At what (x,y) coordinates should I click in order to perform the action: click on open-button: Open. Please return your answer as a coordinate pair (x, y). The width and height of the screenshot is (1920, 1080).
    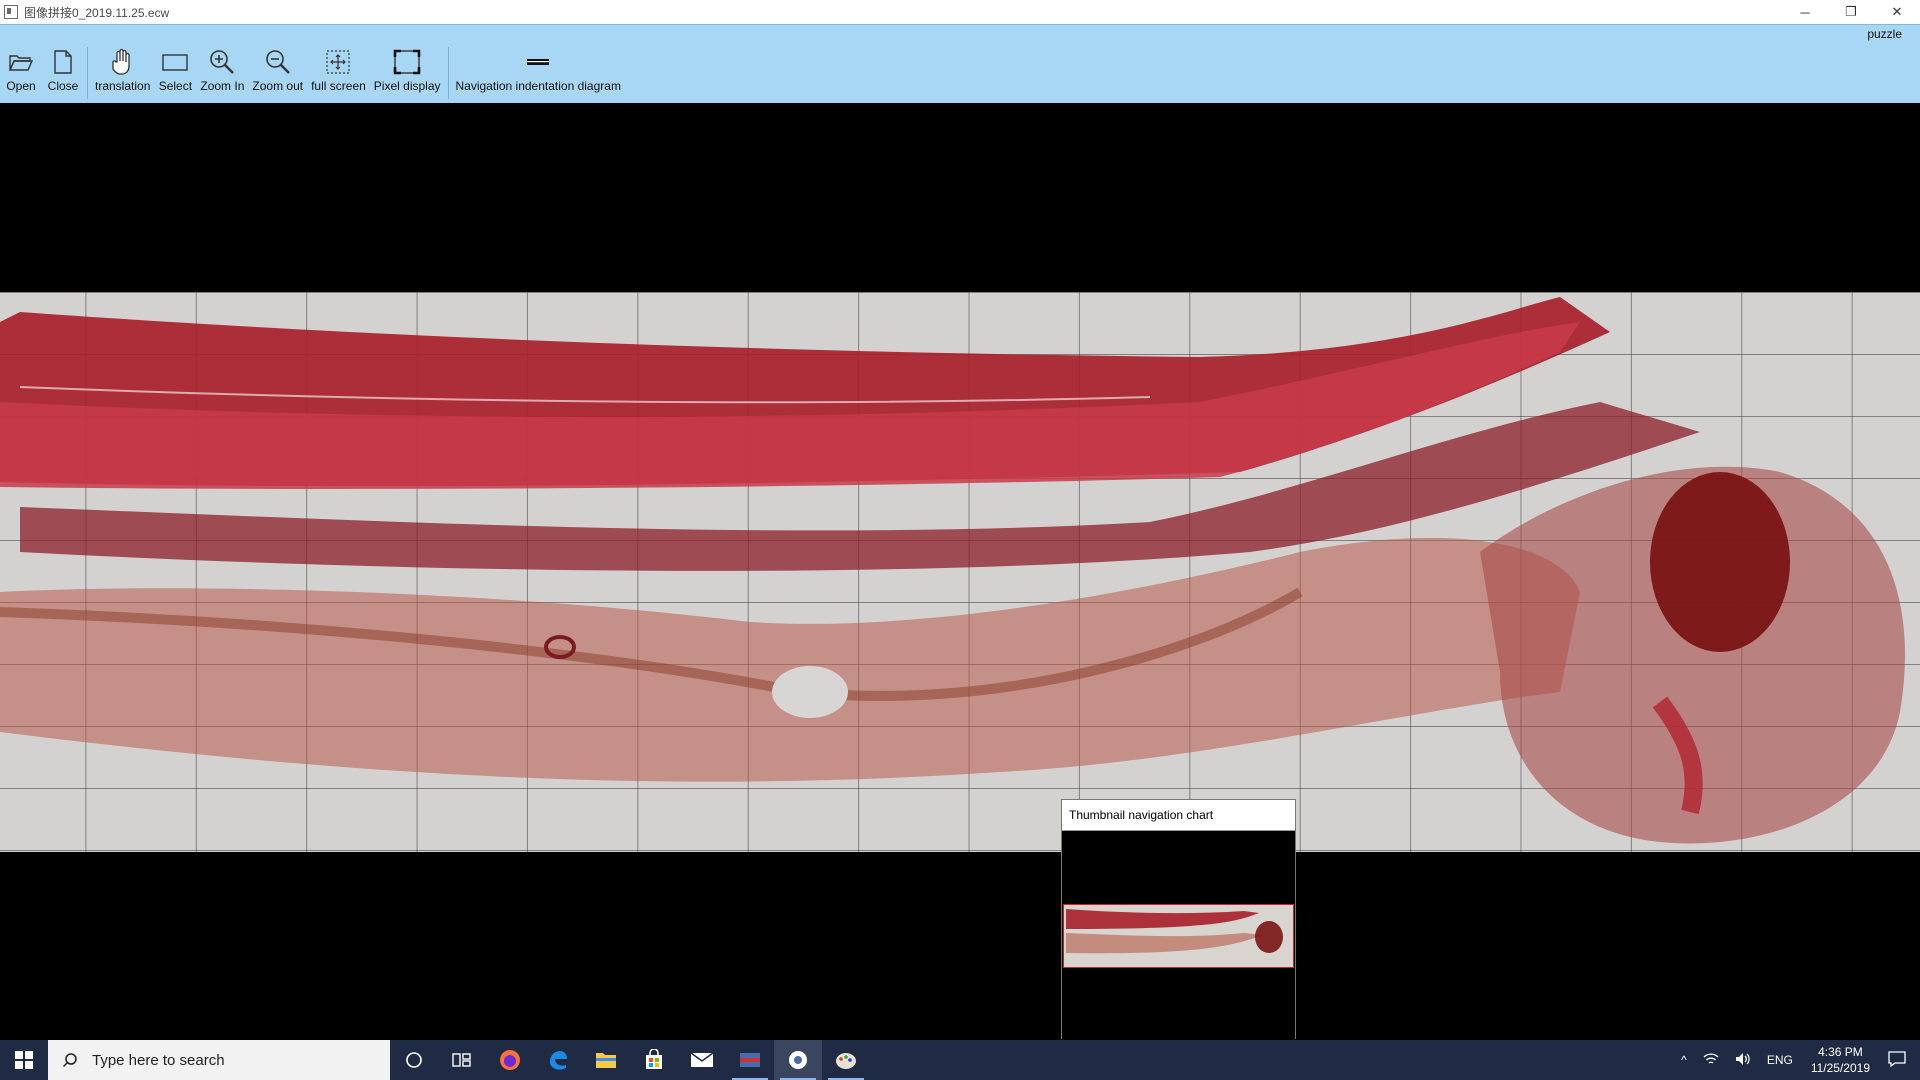
    Looking at the image, I should click on (21, 74).